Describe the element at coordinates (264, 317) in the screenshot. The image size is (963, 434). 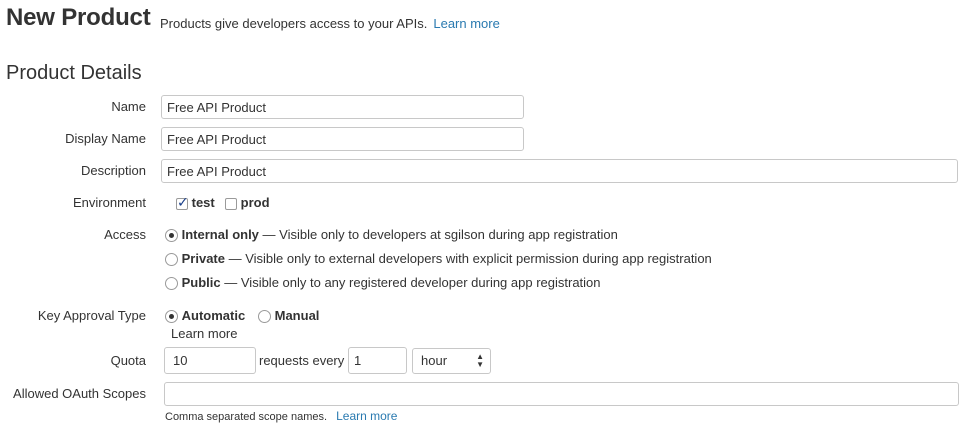
I see `key-approval-manual-radio` at that location.